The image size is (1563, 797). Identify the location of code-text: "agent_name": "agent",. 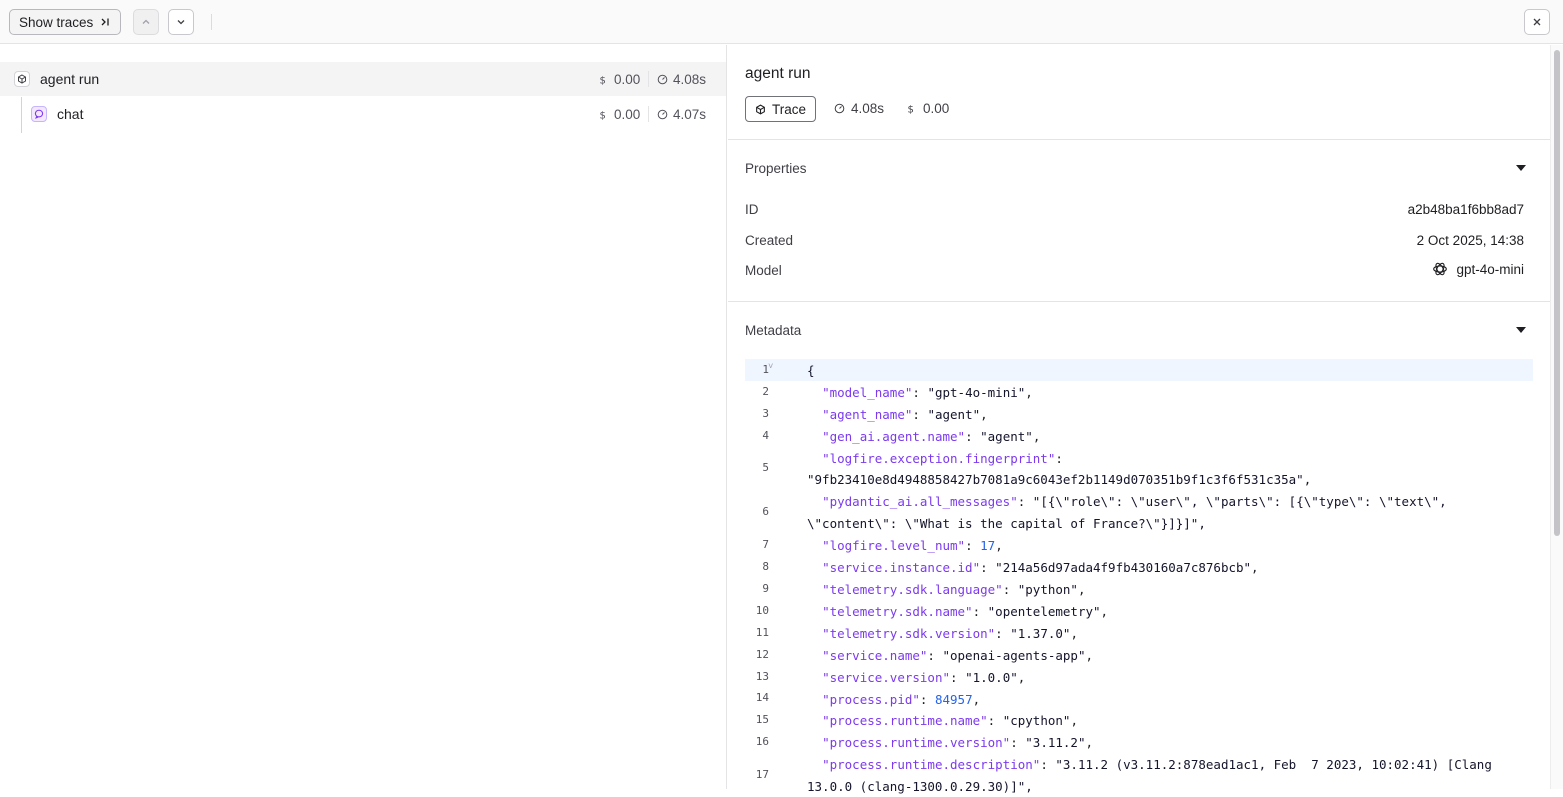
(905, 414).